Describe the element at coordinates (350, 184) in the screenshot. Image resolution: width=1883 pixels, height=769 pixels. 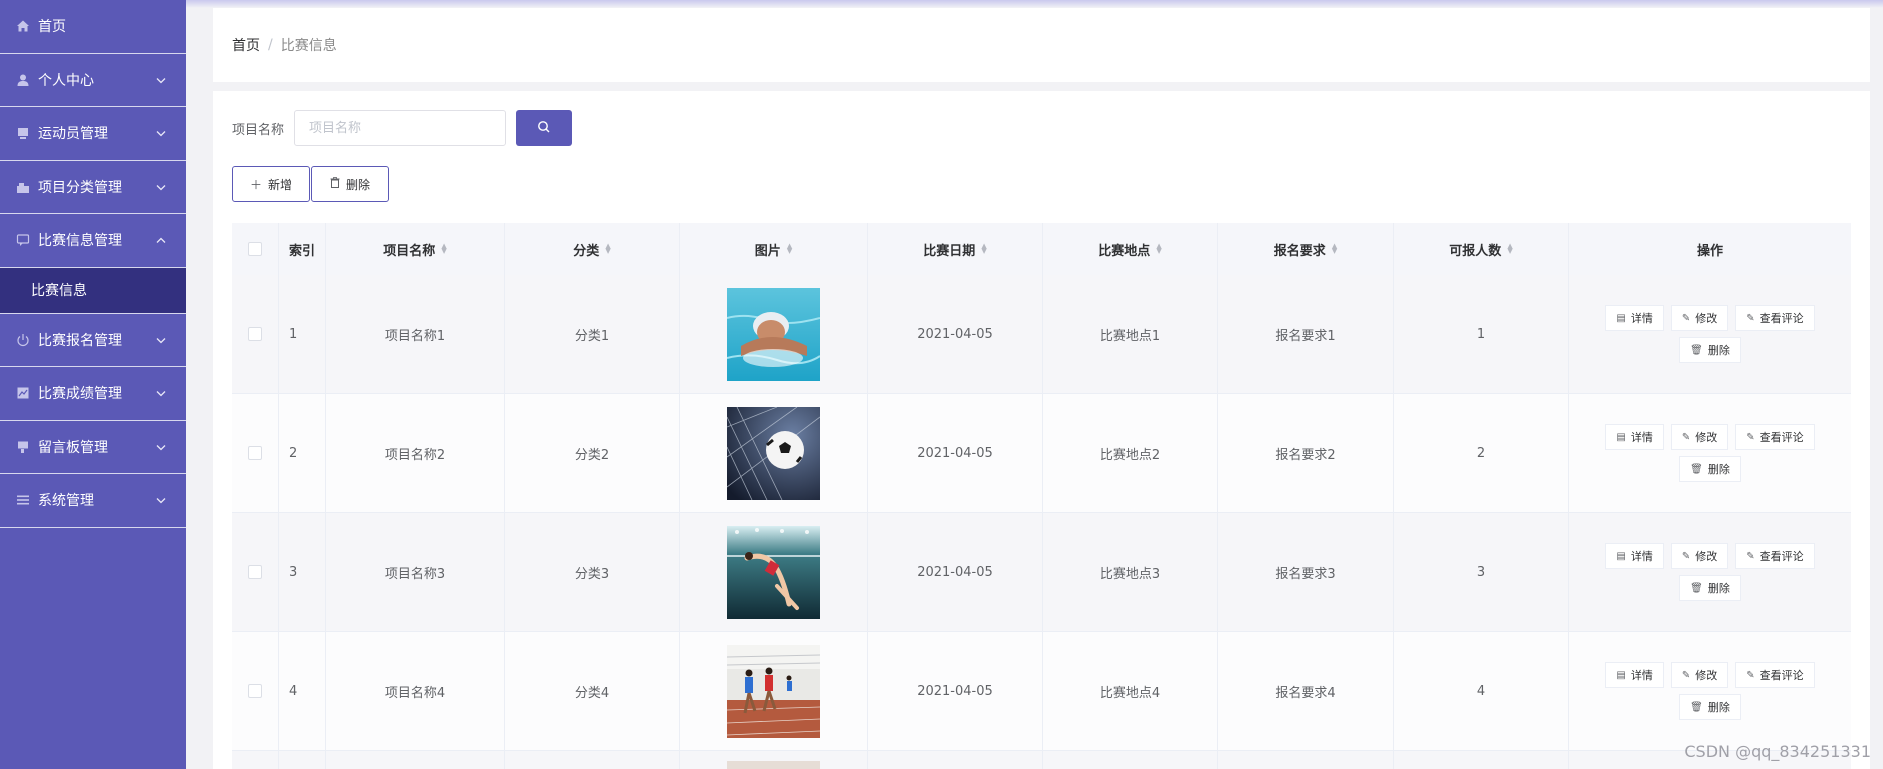
I see `batch-delete-button: 删除` at that location.